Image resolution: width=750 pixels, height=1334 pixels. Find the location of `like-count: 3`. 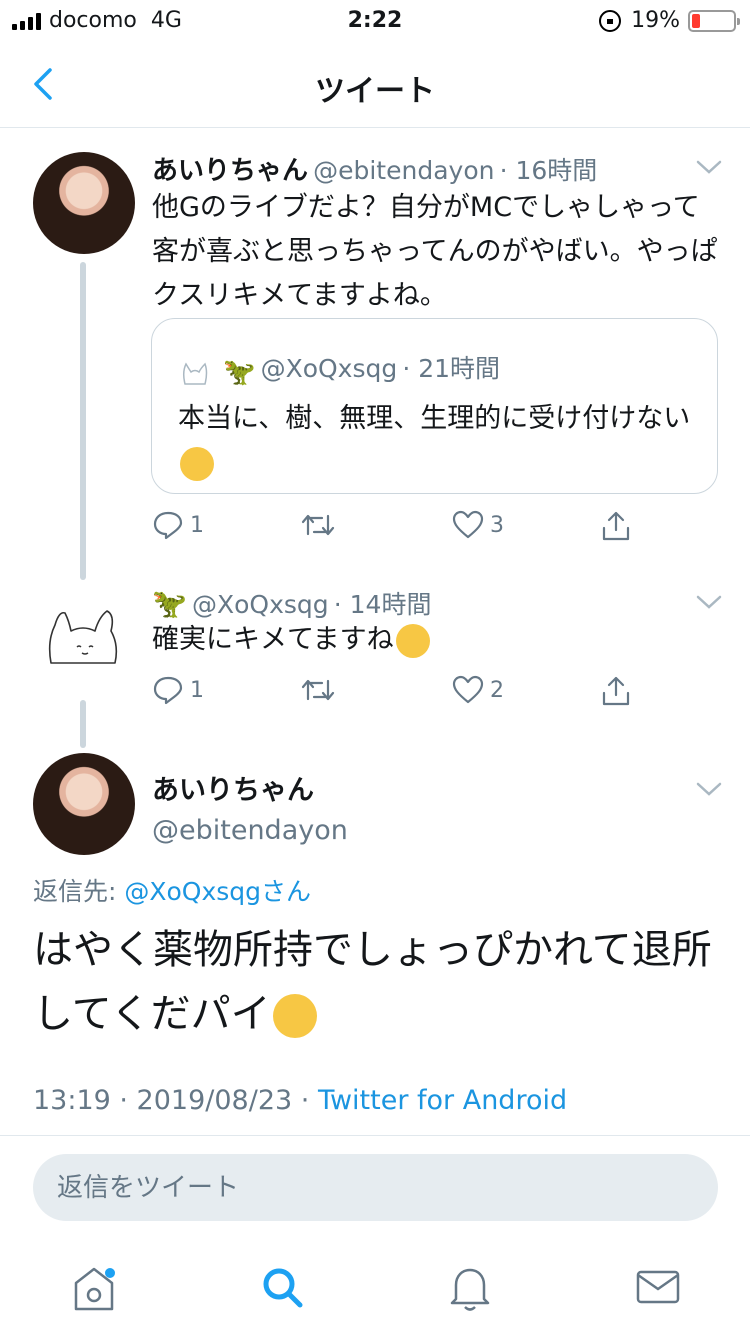

like-count: 3 is located at coordinates (497, 525).